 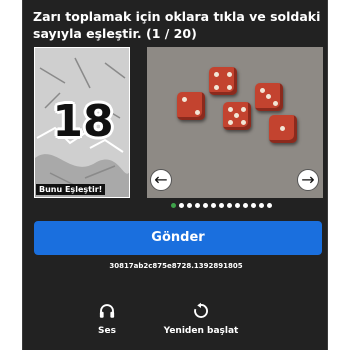 What do you see at coordinates (176, 266) in the screenshot?
I see `session-id: 30817ab2c875e8728.1392891805` at bounding box center [176, 266].